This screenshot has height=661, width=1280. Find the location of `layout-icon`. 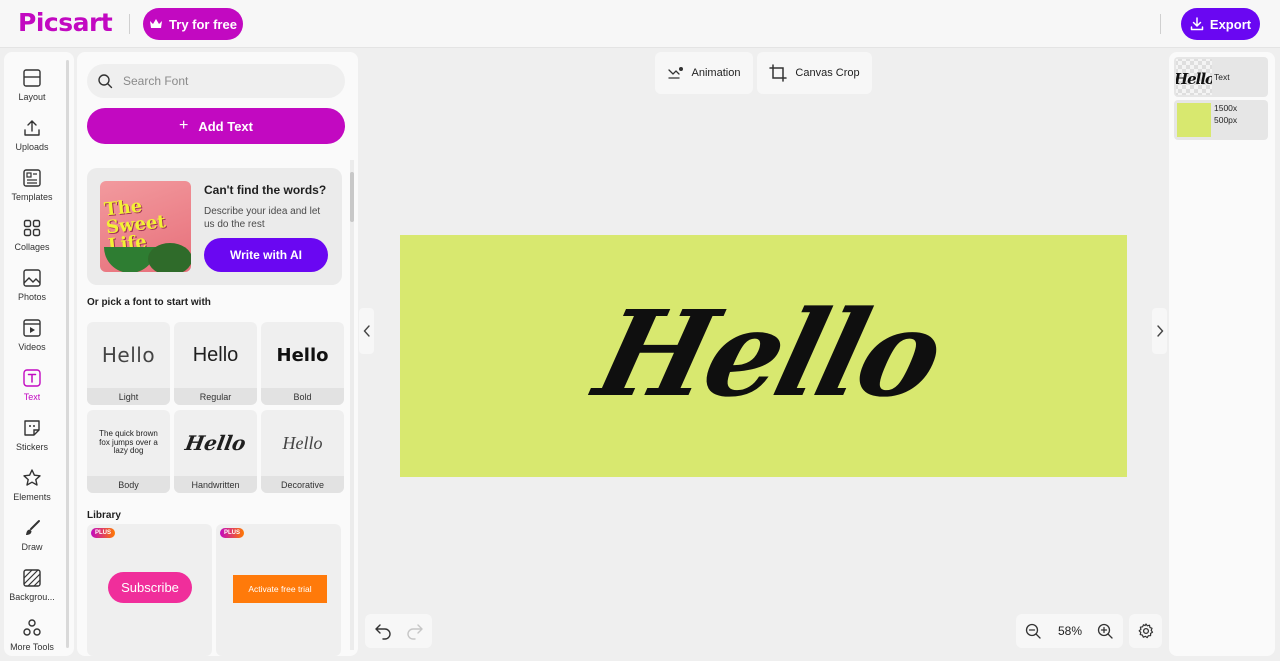

layout-icon is located at coordinates (32, 78).